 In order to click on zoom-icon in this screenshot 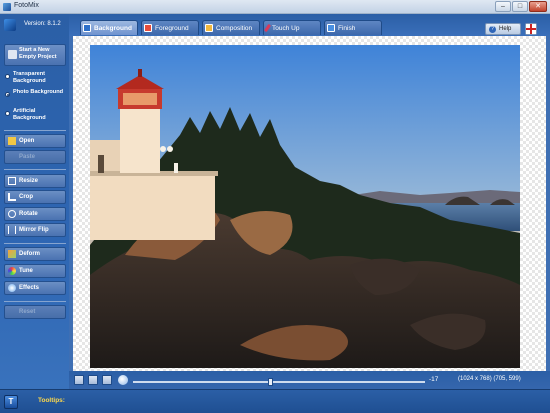, I will do `click(123, 380)`.